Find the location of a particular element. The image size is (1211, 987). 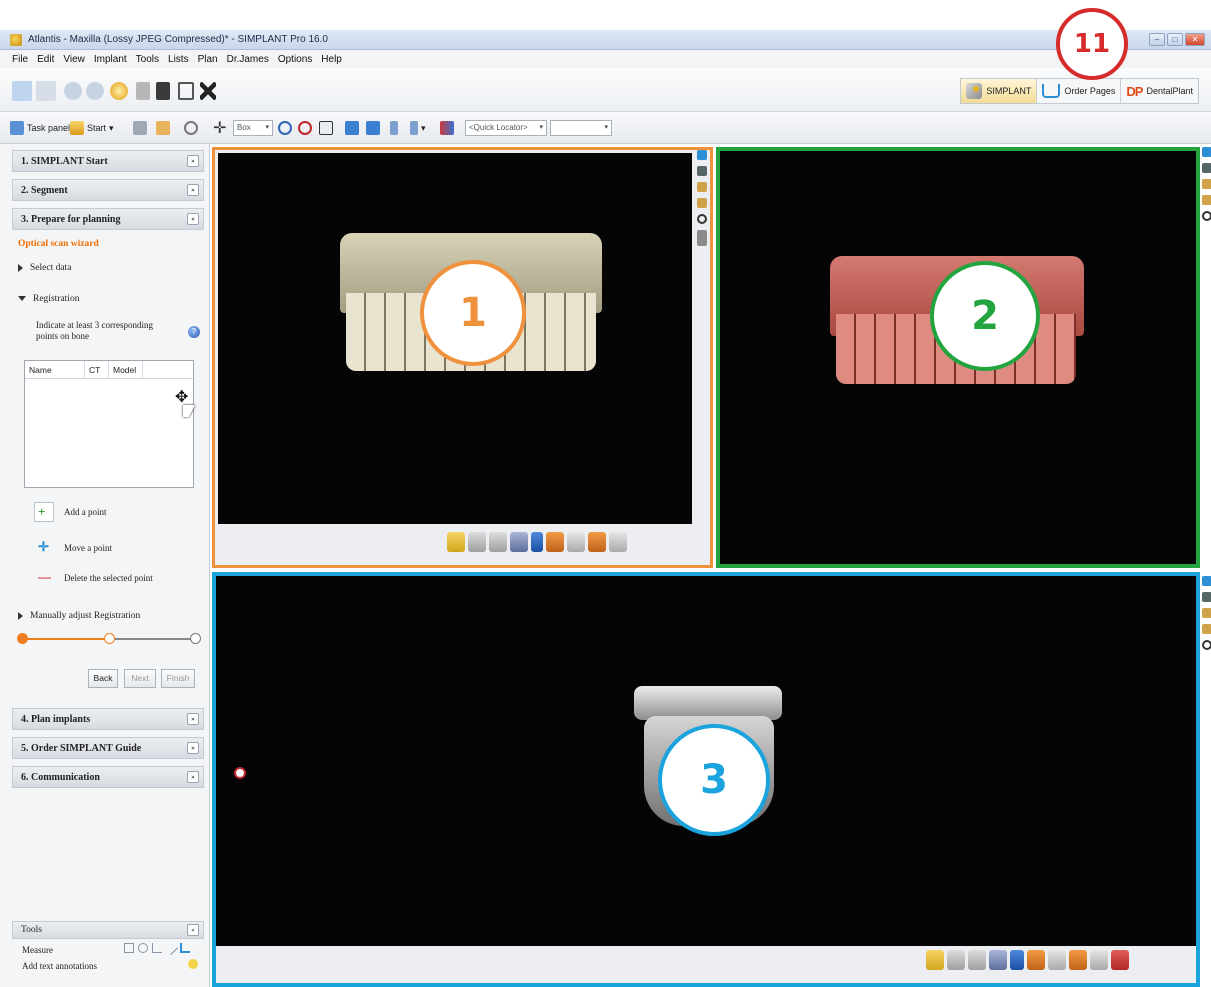

delete-point-action: — Delete the selected point is located at coordinates (93, 578).